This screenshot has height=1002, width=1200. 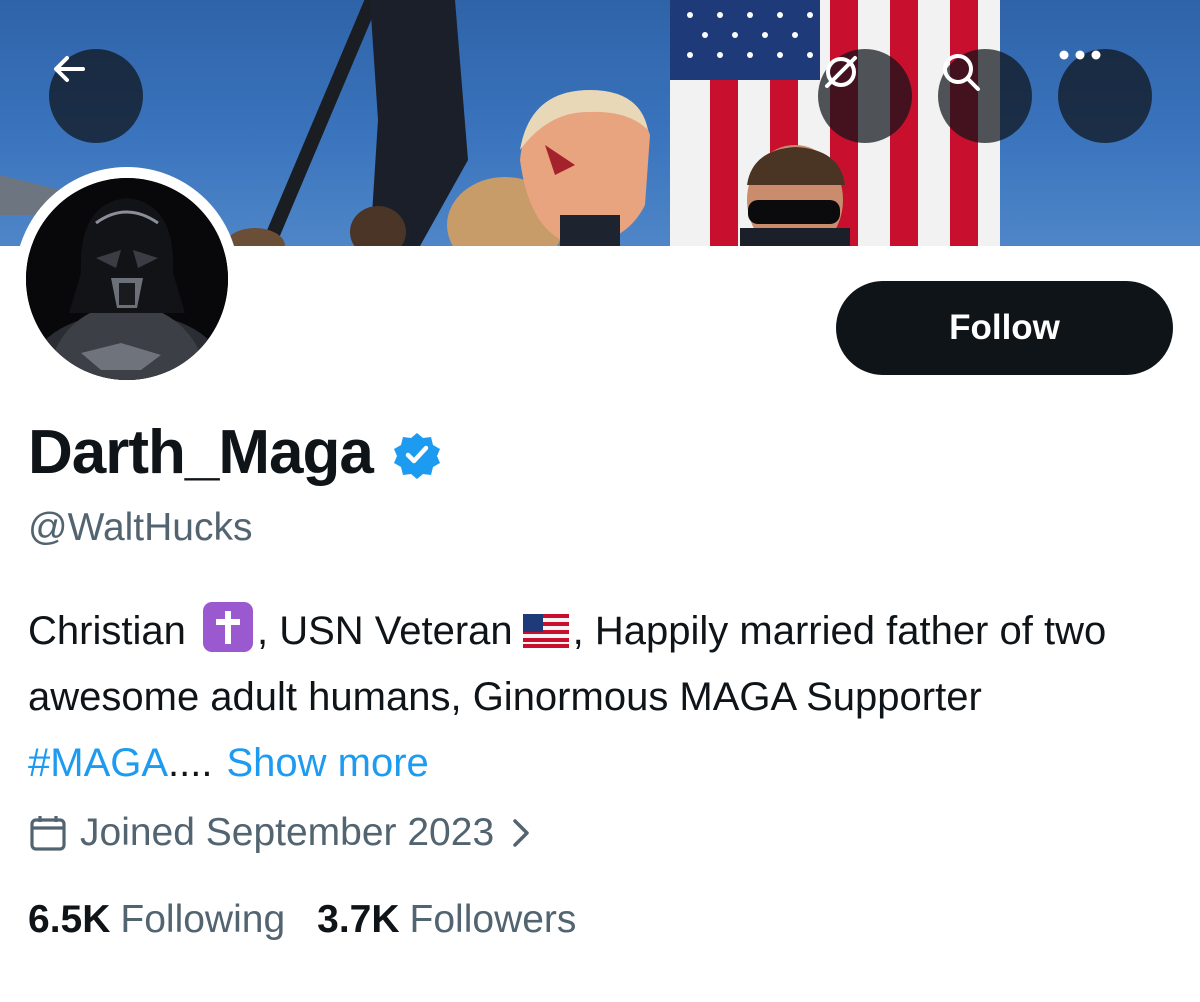 What do you see at coordinates (287, 832) in the screenshot?
I see `joined-date: Joined September 2023` at bounding box center [287, 832].